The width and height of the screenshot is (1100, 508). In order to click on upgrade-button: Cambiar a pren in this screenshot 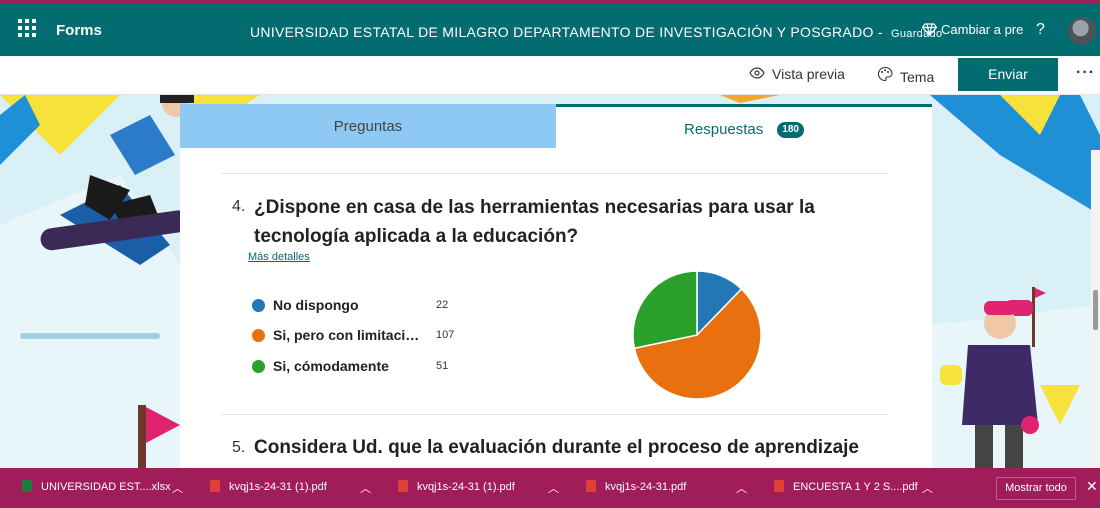, I will do `click(973, 29)`.